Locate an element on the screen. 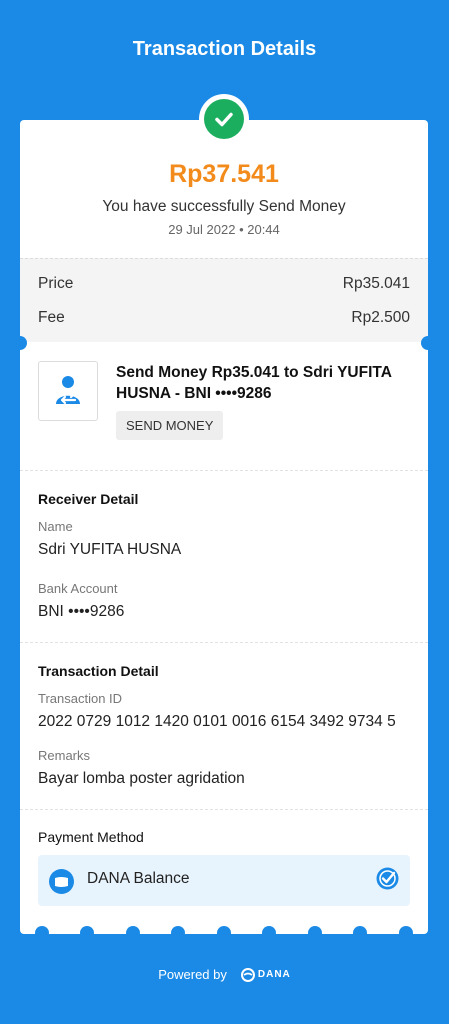  page-title: Transaction Details is located at coordinates (224, 49).